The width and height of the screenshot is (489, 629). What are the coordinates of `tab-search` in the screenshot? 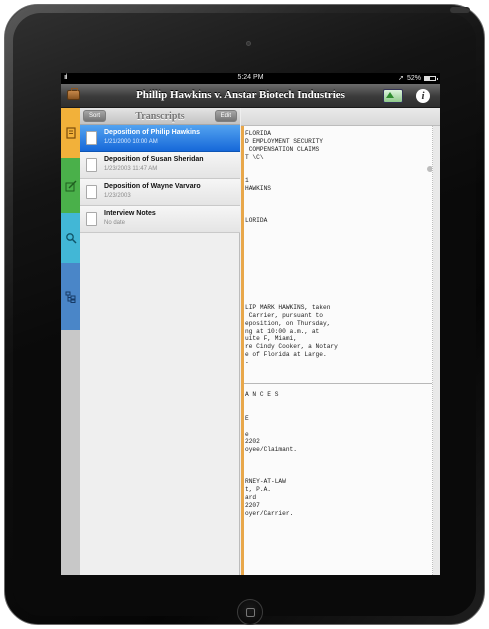 It's located at (70, 238).